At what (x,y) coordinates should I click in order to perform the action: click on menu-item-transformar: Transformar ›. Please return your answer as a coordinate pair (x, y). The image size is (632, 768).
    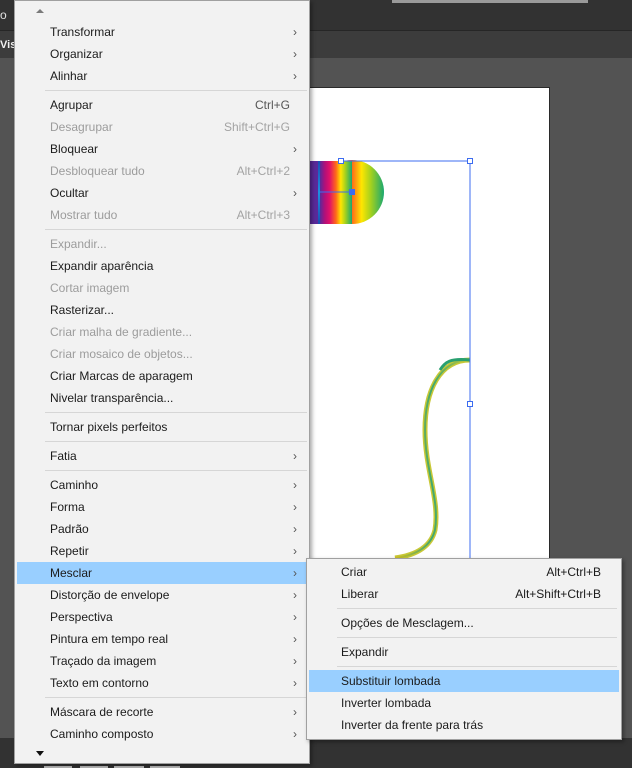
    Looking at the image, I should click on (162, 32).